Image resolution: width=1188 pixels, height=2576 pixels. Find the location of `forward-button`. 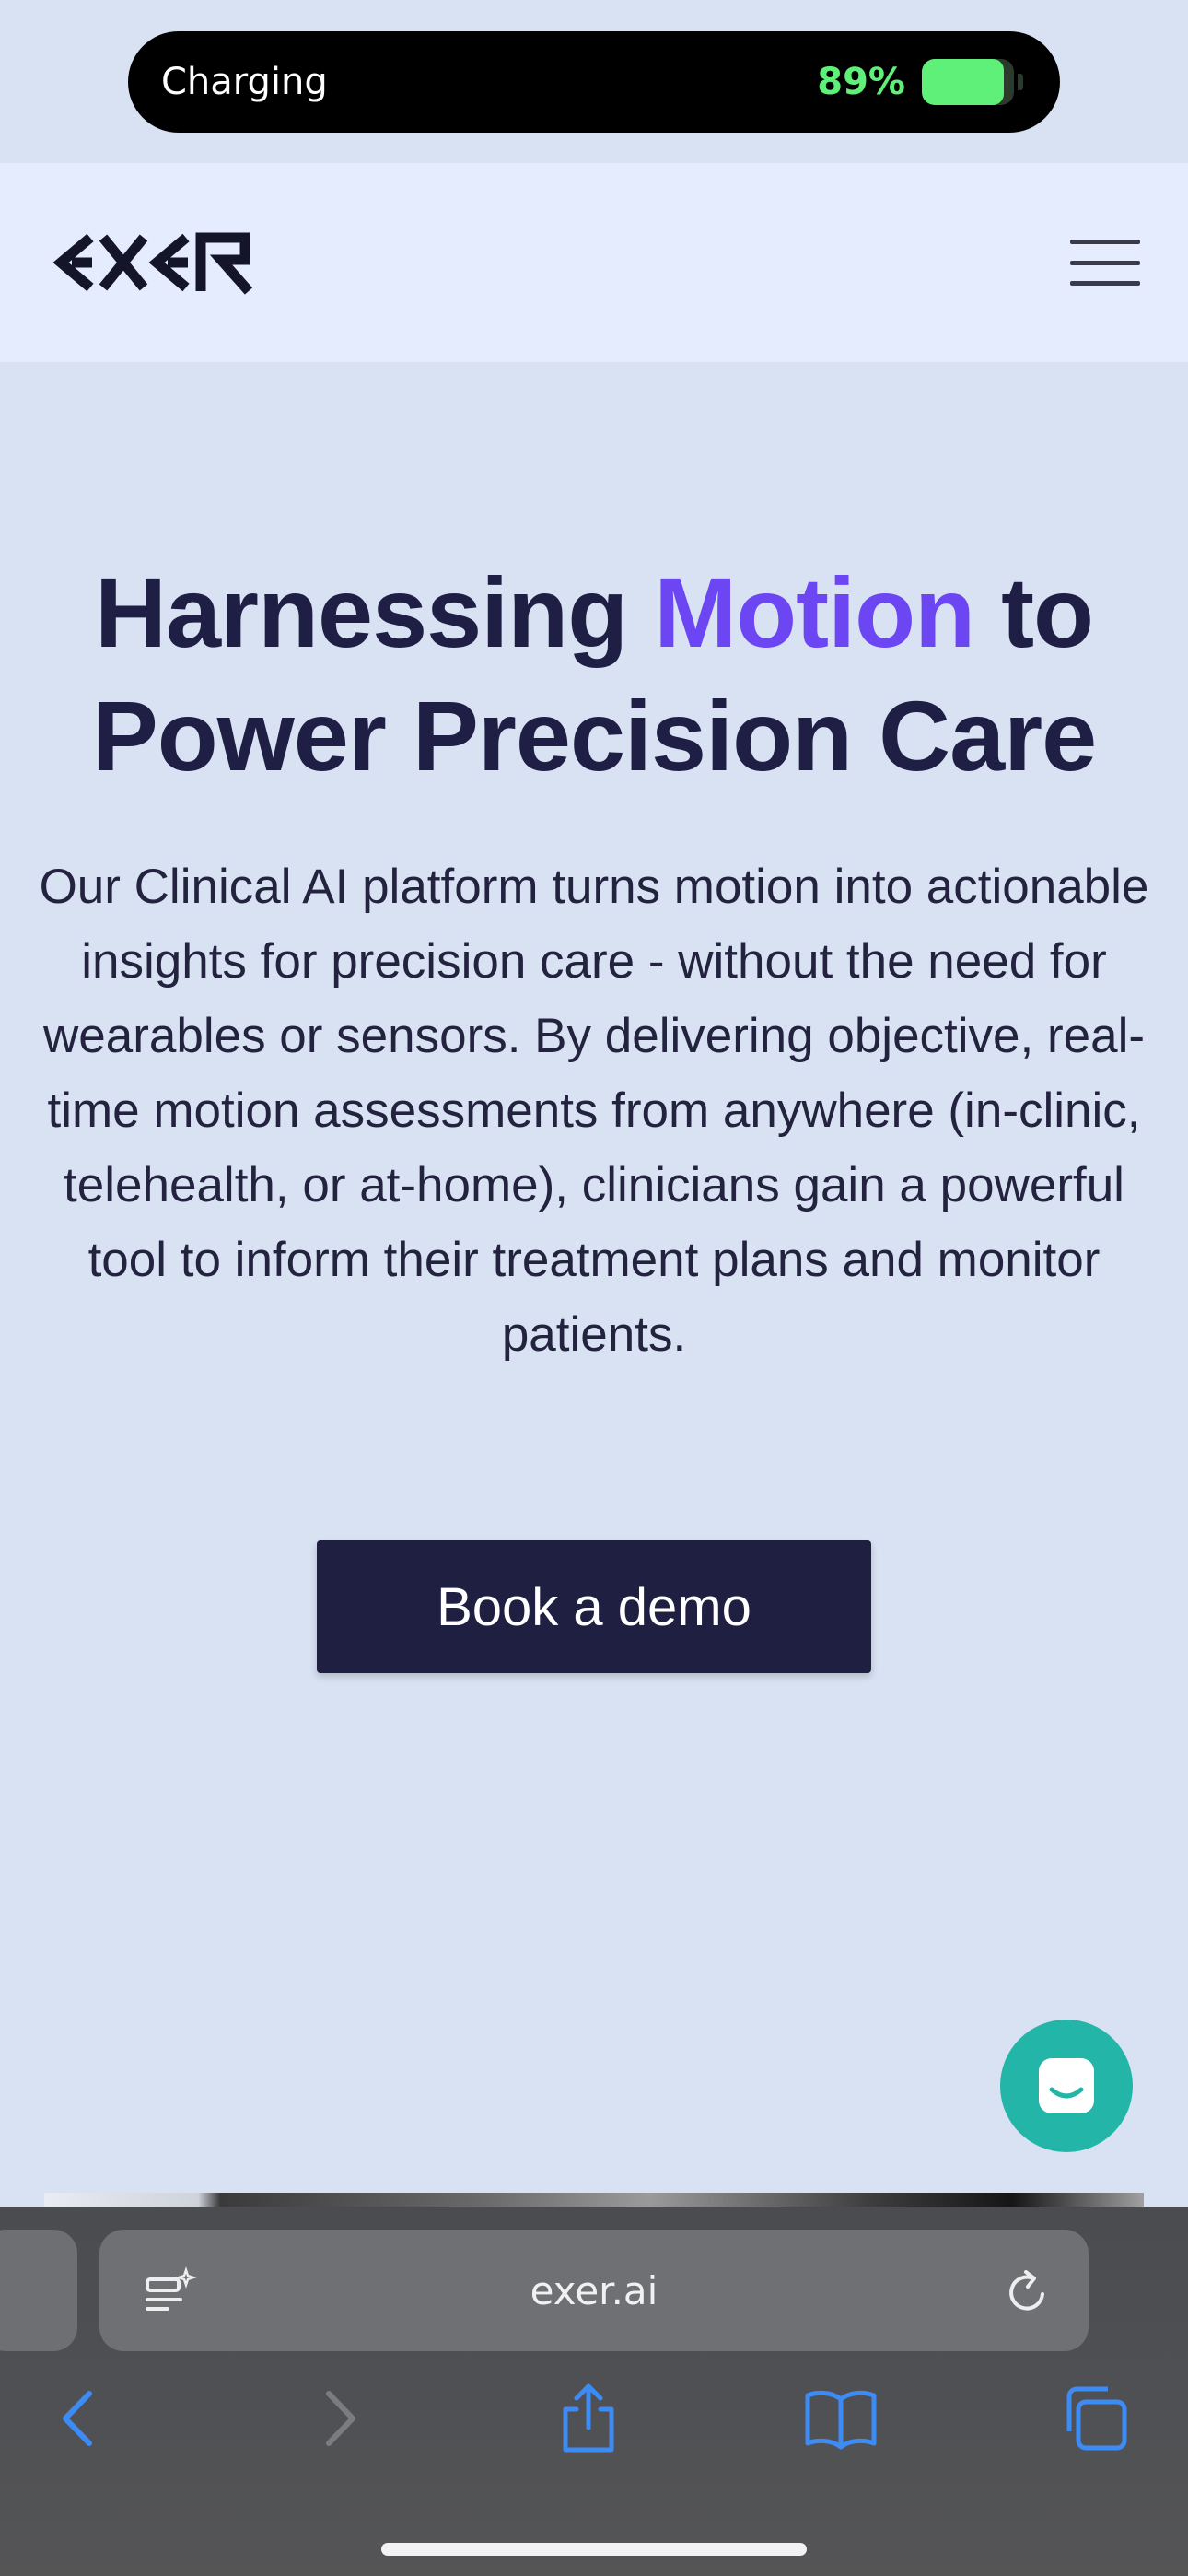

forward-button is located at coordinates (338, 2418).